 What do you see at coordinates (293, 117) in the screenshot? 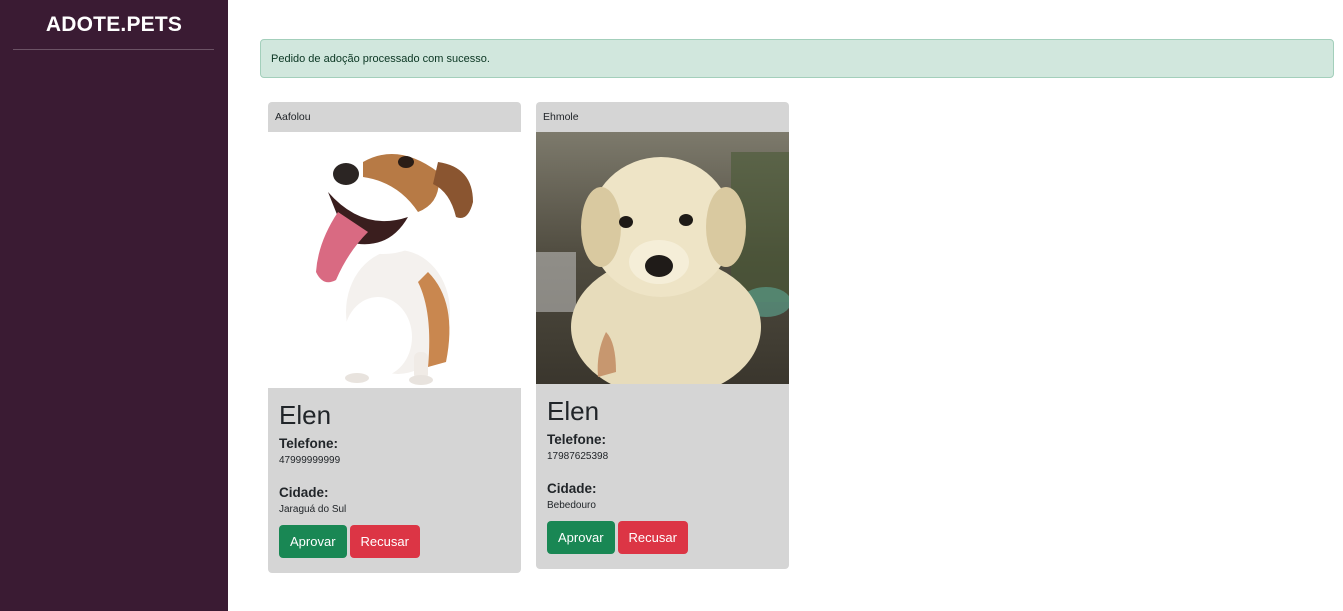
I see `pet-name: Aafolou` at bounding box center [293, 117].